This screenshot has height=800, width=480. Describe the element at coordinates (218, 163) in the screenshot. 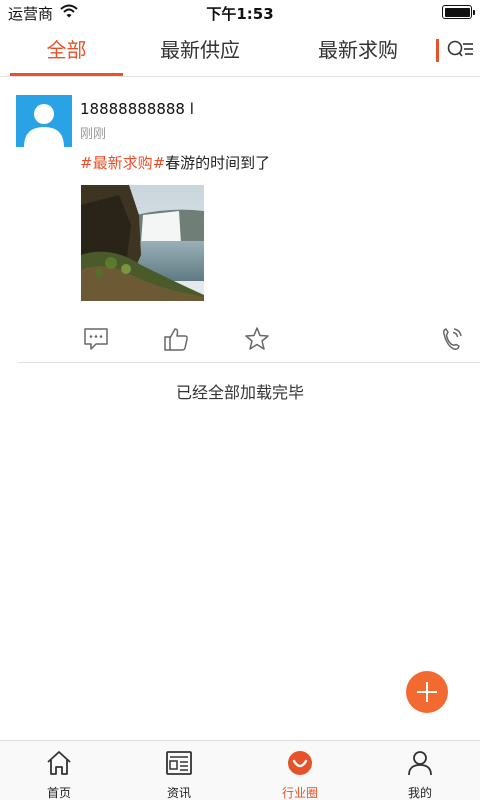

I see `post-text: 春游的时间到了` at that location.